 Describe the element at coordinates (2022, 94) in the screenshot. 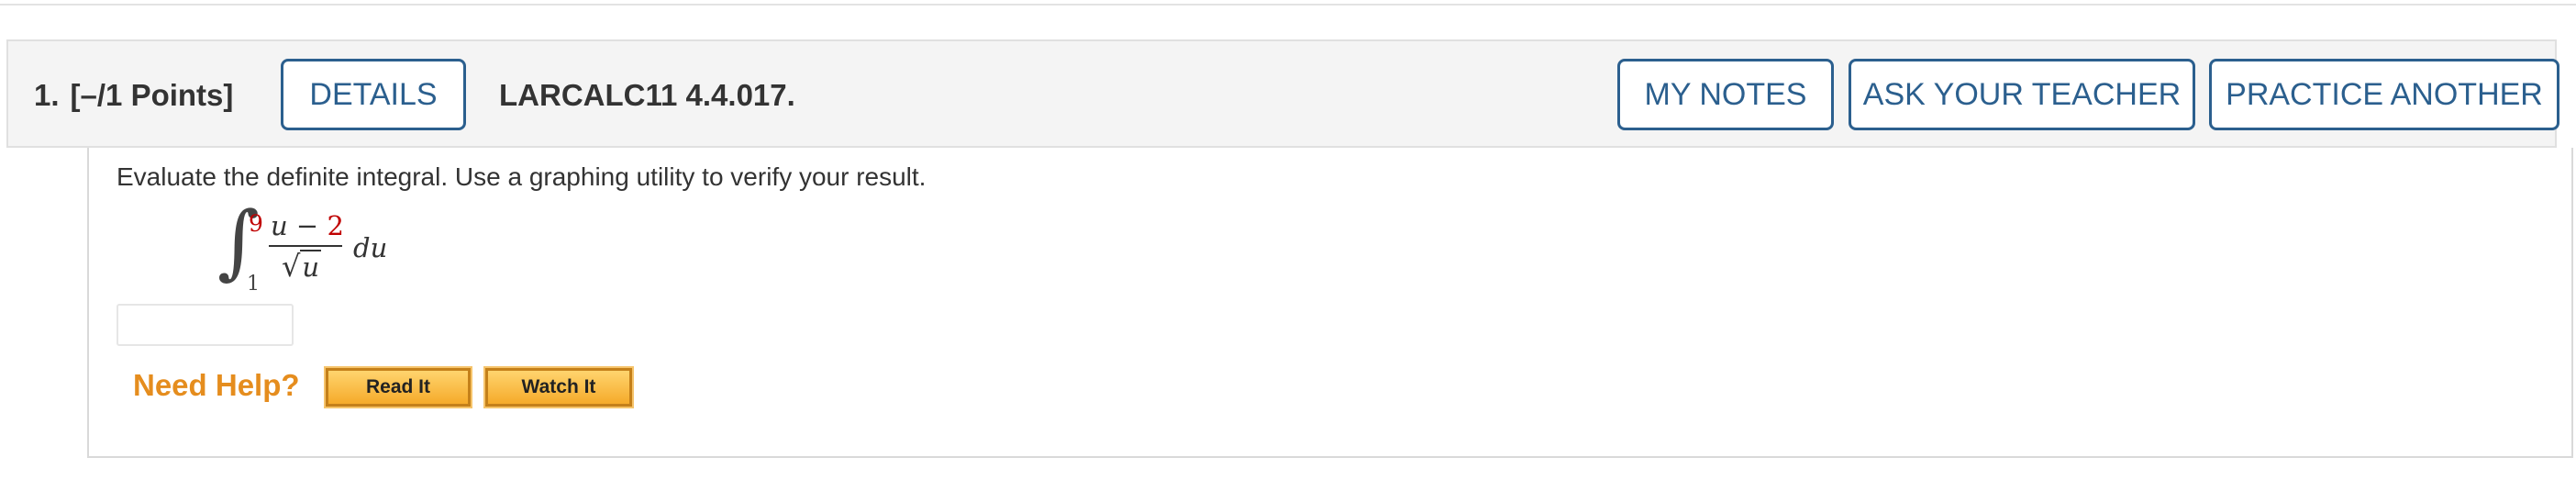

I see `ask-your-teacher-button: ASK YOUR TEACHER` at that location.